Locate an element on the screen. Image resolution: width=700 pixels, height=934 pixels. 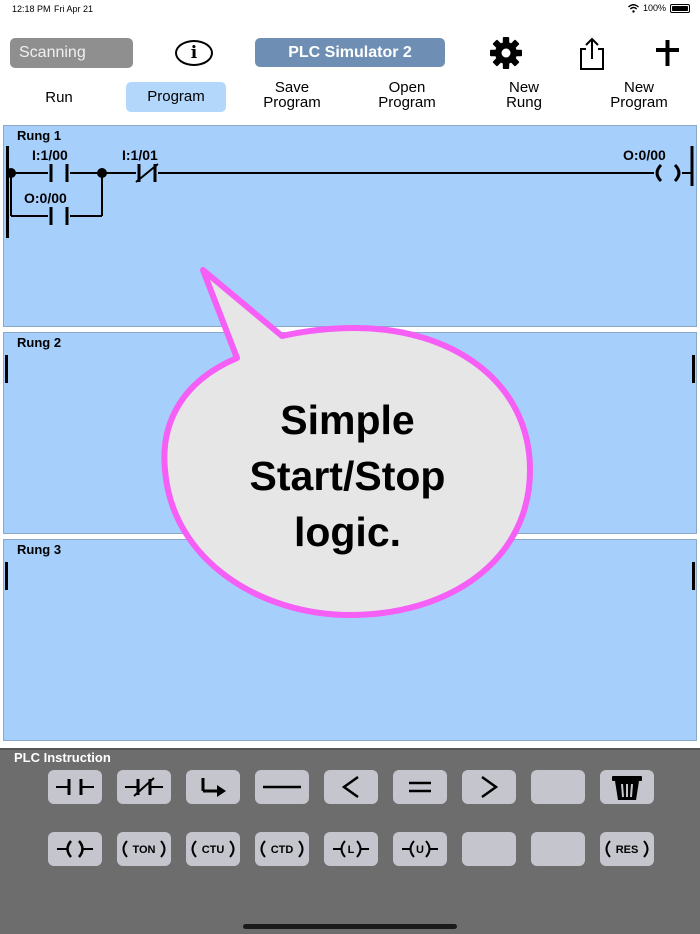
new-rung-line2: Rung is located at coordinates (524, 102).